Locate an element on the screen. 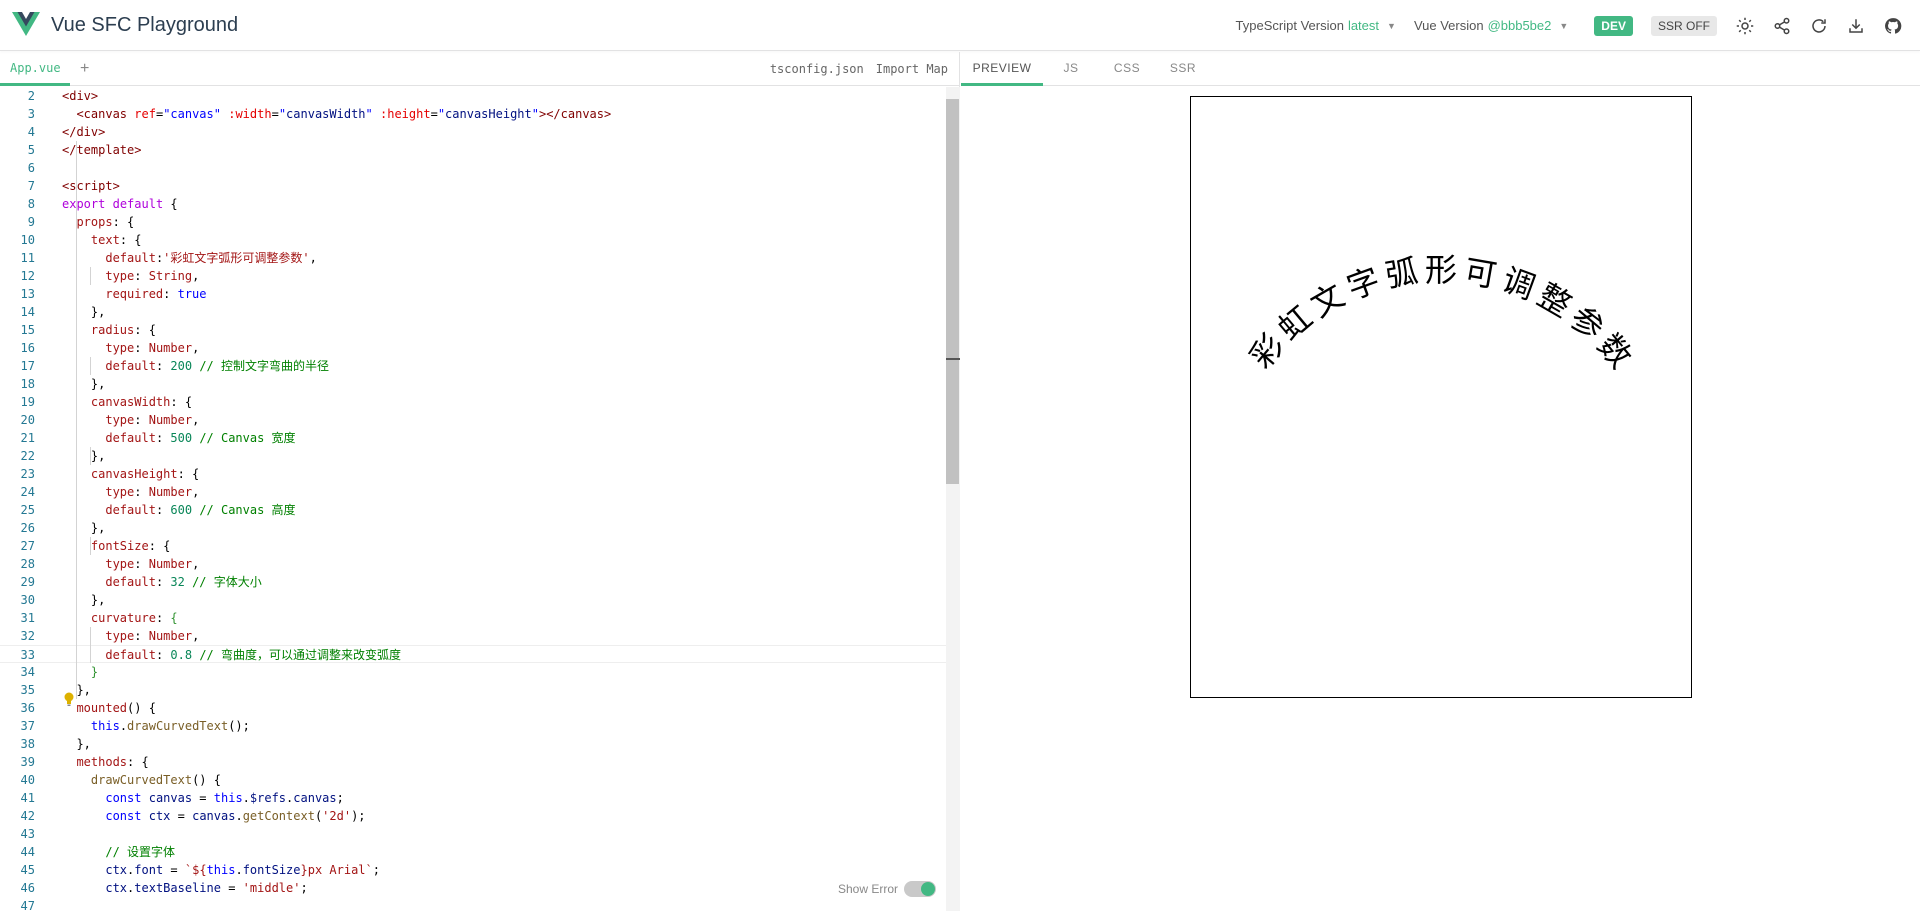 This screenshot has width=1920, height=911. share-icon is located at coordinates (1782, 26).